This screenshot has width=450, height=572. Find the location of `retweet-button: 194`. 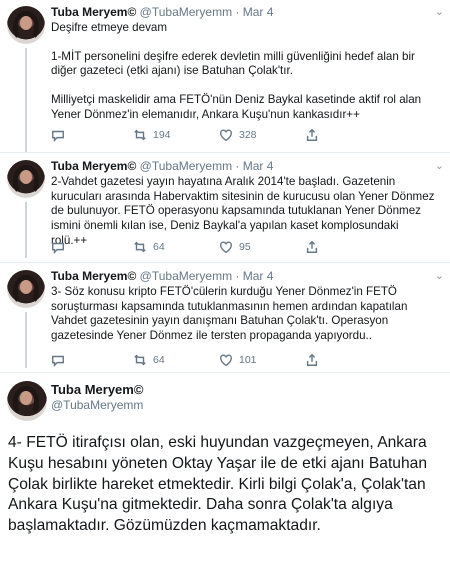

retweet-button: 194 is located at coordinates (152, 135).